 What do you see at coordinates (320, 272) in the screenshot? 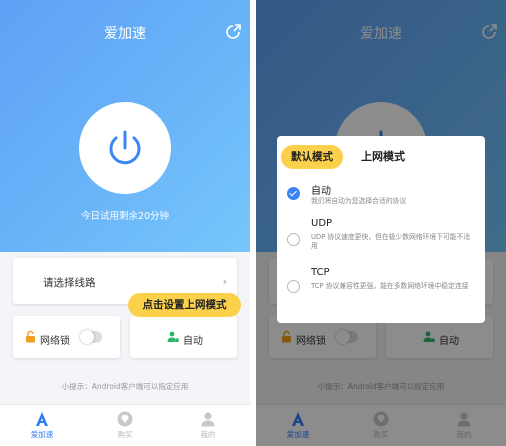
I see `option-name: TCP` at bounding box center [320, 272].